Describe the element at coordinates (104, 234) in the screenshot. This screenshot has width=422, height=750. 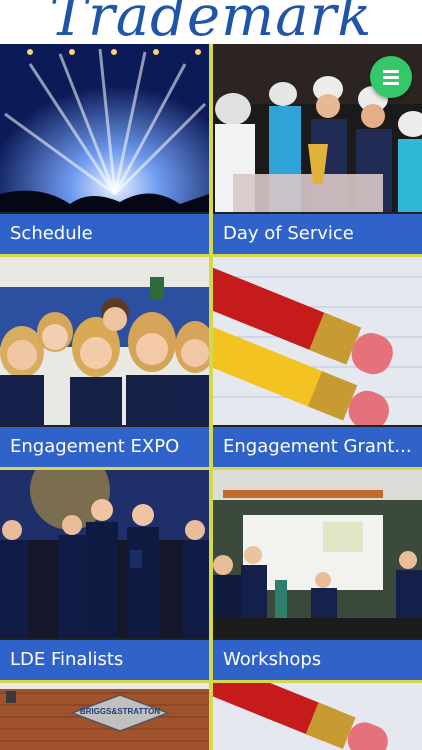
I see `tile-label: Schedule` at that location.